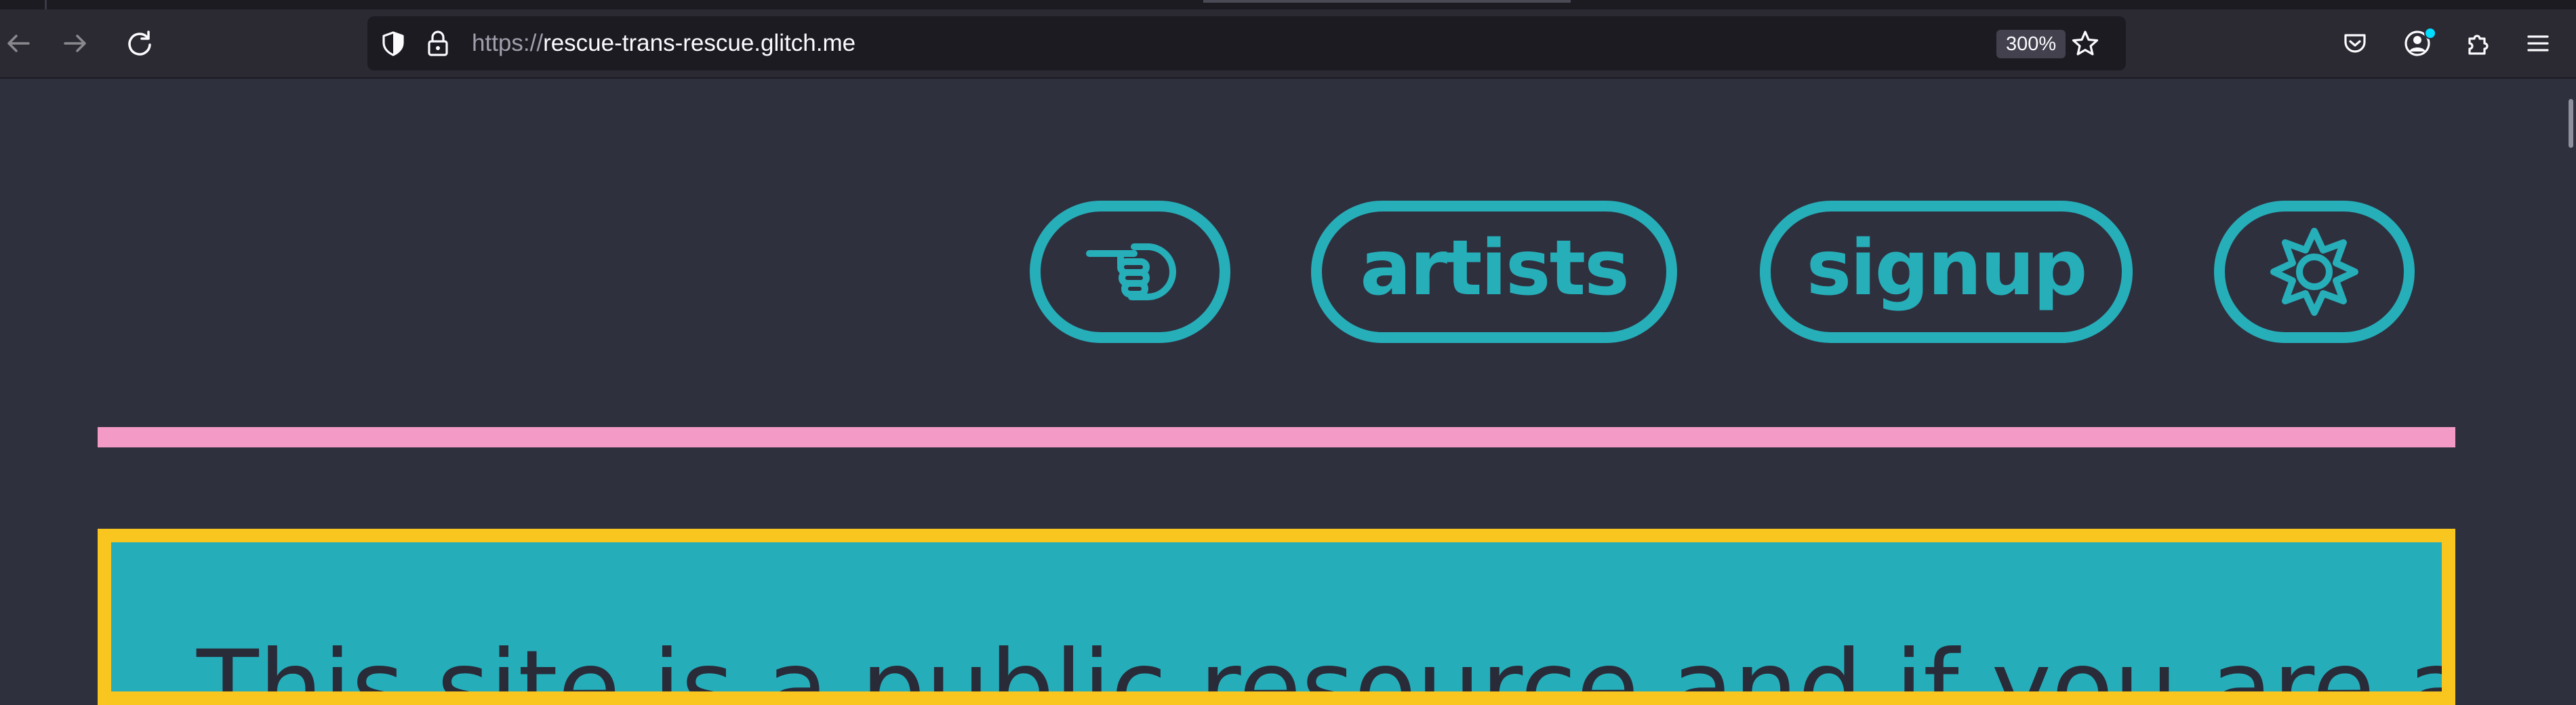  I want to click on shield-icon, so click(393, 43).